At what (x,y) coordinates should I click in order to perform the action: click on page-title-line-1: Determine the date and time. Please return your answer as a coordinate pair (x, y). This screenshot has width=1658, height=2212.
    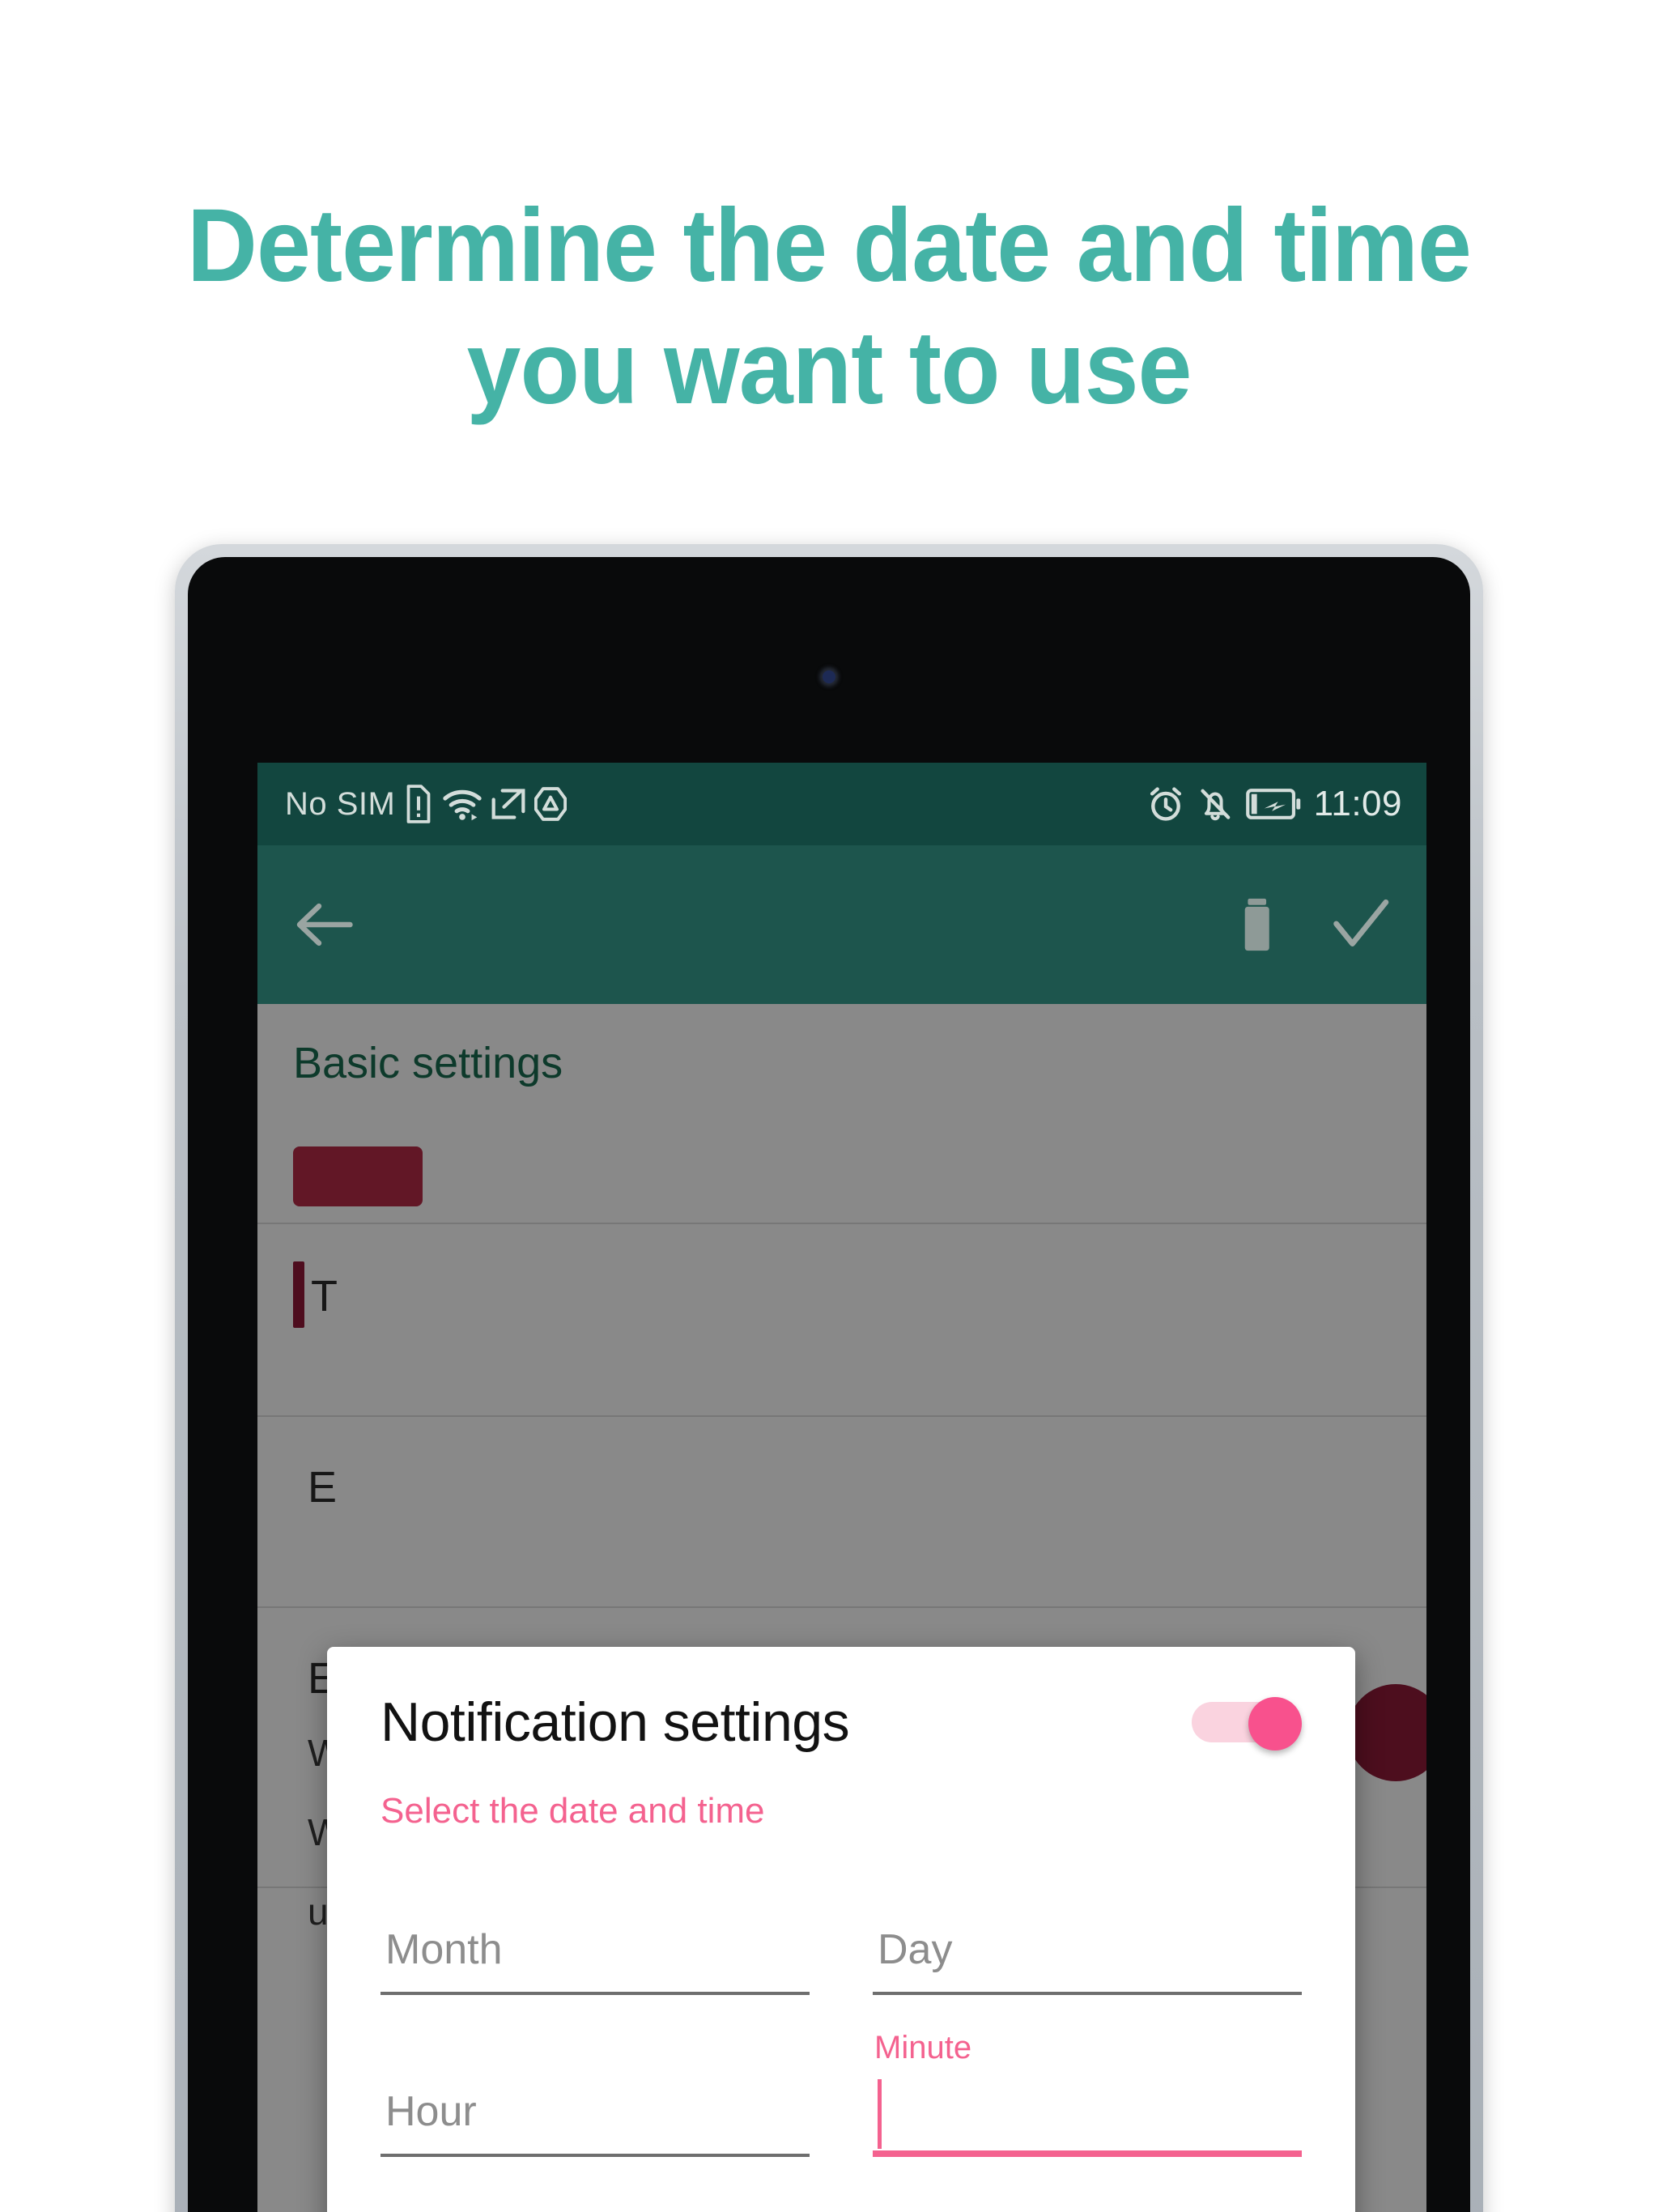
    Looking at the image, I should click on (829, 246).